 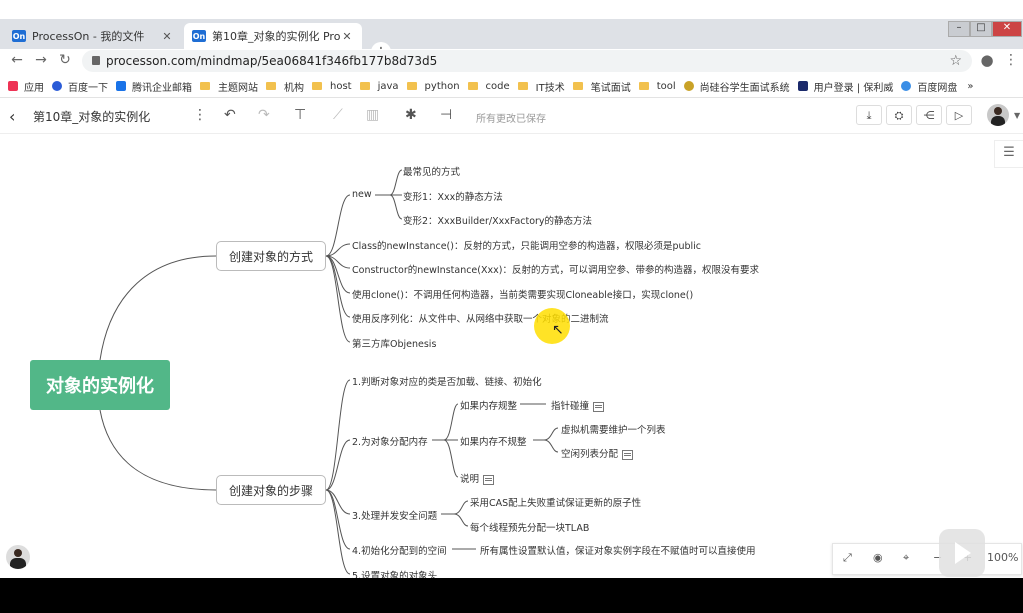 What do you see at coordinates (480, 318) in the screenshot?
I see `topic-item: 使用反序列化：从文件中、从网络中获取一个对象的二进制流` at bounding box center [480, 318].